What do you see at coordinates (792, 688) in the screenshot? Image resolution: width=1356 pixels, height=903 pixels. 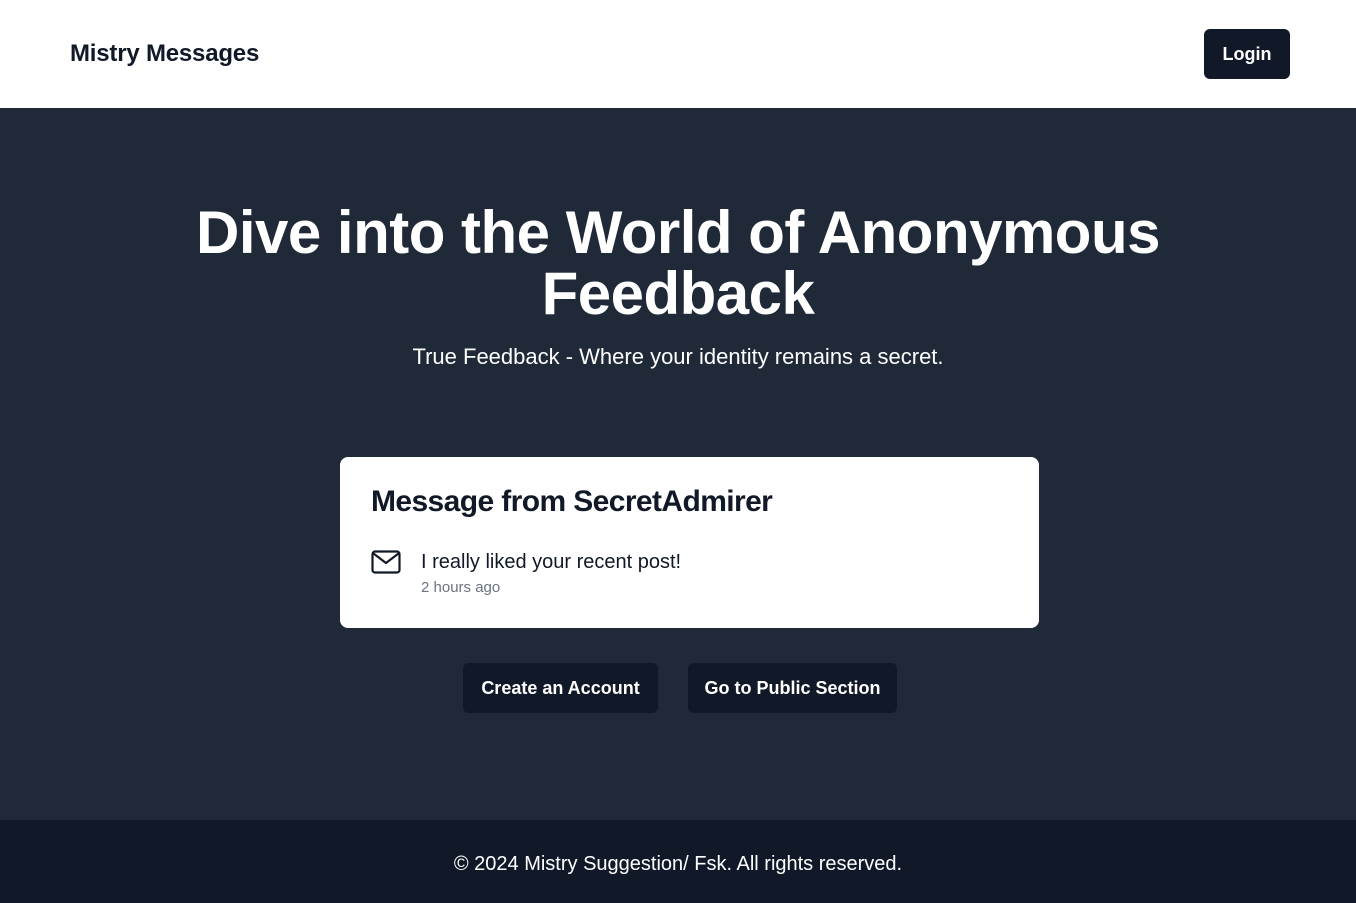 I see `public-section-button: Go to Public Section` at bounding box center [792, 688].